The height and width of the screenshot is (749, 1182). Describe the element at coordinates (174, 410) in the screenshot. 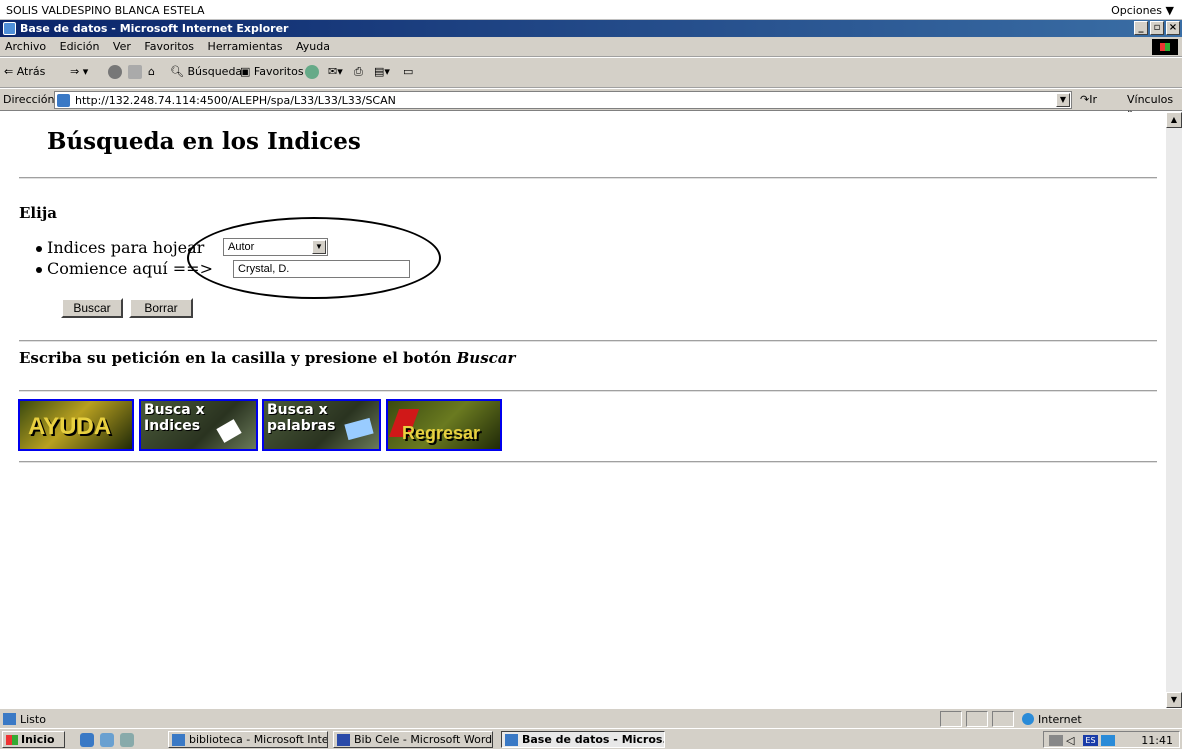

I see `index-search-line1: Busca x` at that location.